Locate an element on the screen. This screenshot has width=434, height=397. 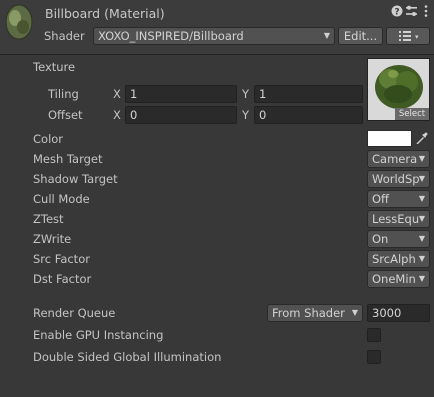
ztest-value: LessEqu is located at coordinates (396, 219).